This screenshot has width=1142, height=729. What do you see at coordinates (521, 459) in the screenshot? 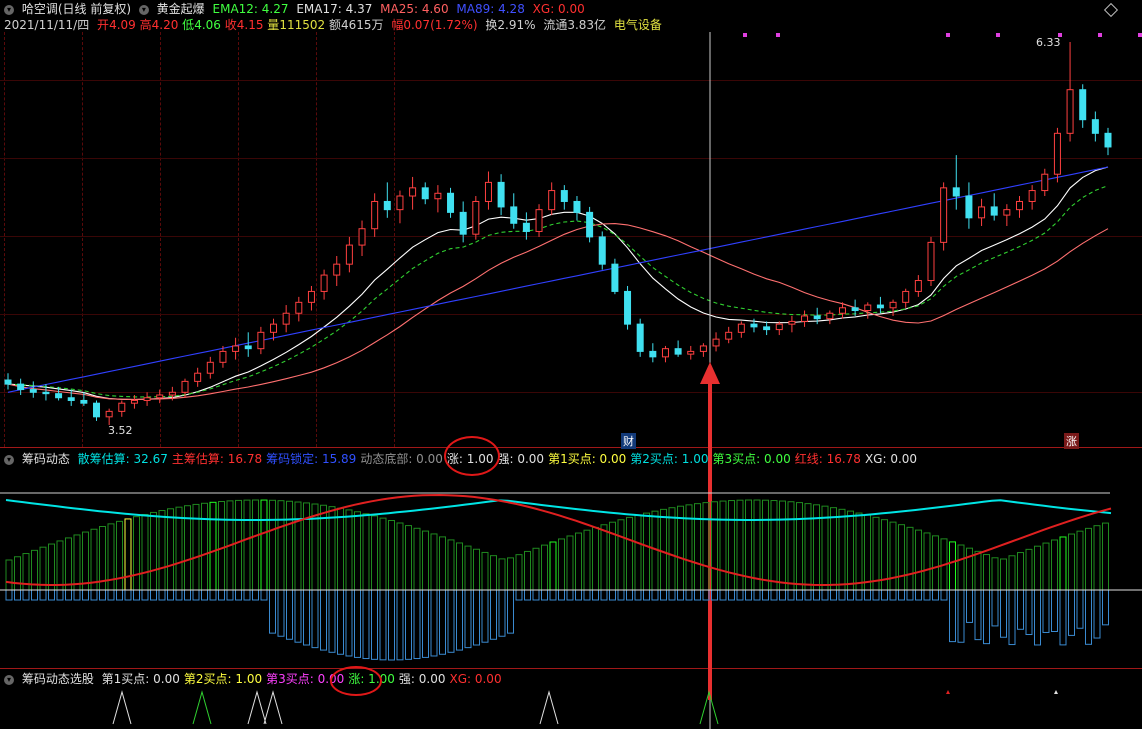
I see `panel2-item: 强: 0.00` at bounding box center [521, 459].